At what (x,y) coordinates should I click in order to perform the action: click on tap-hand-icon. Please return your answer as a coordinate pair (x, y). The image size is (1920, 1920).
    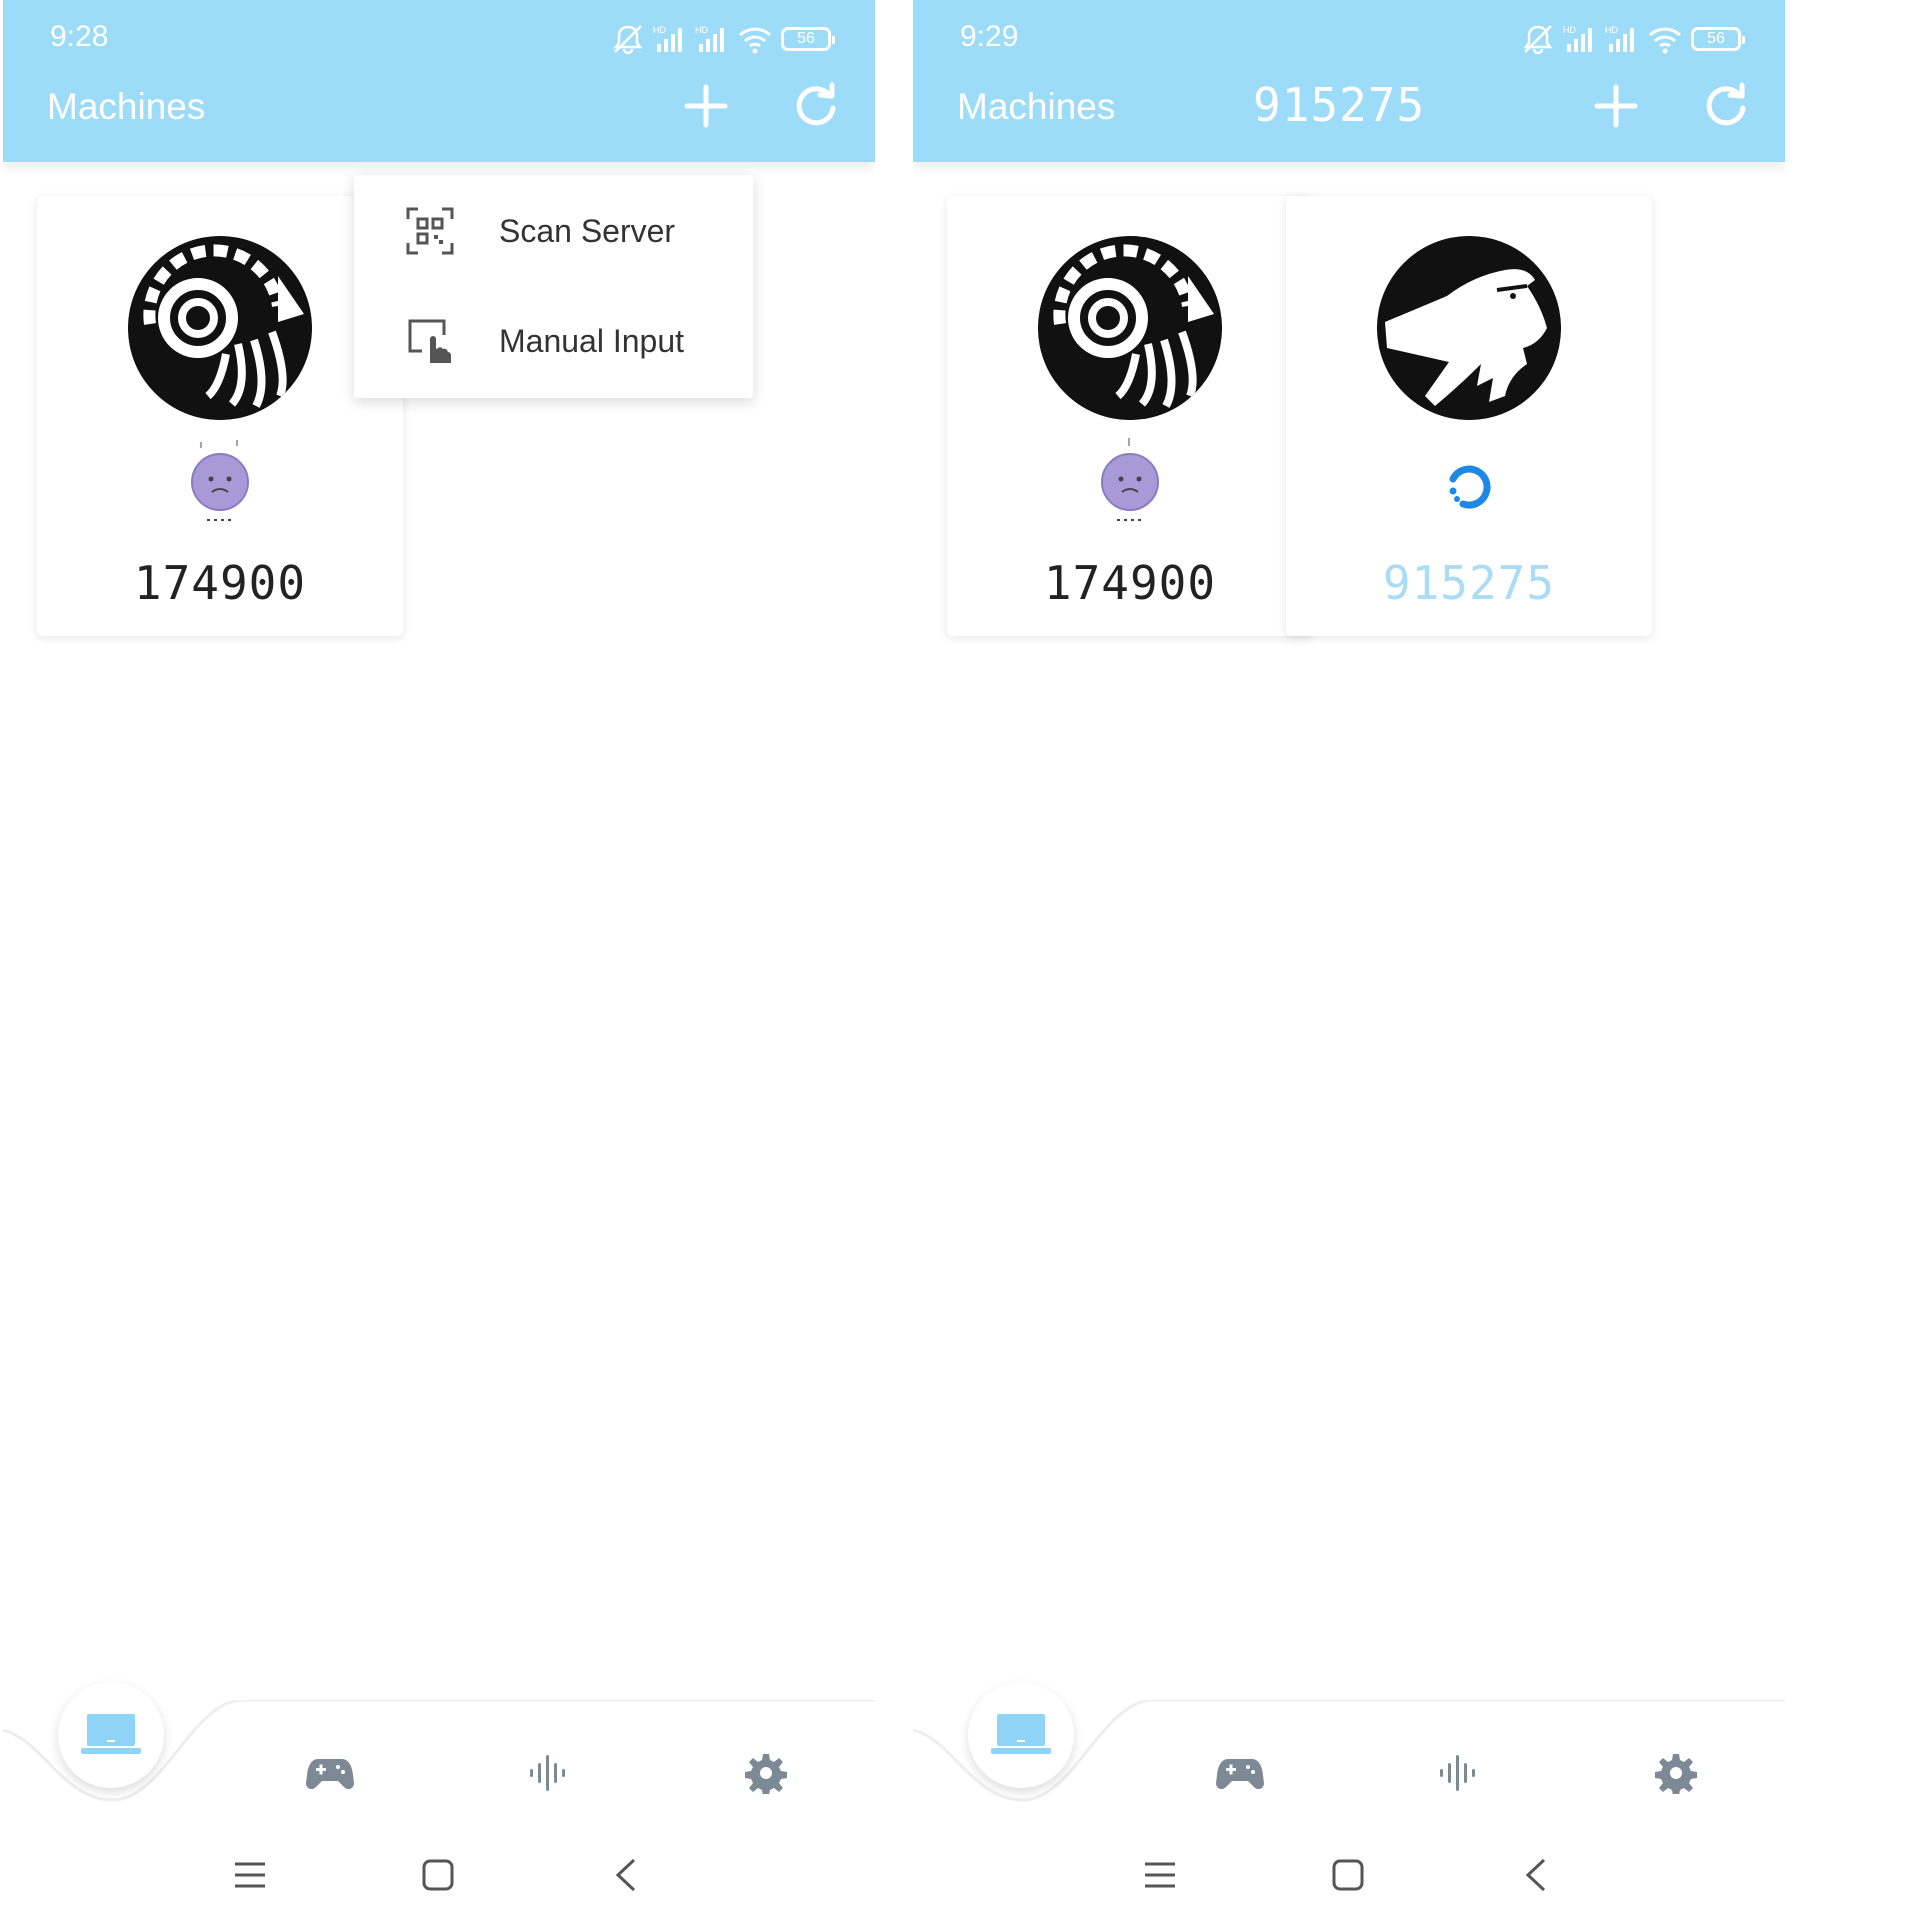
    Looking at the image, I should click on (429, 341).